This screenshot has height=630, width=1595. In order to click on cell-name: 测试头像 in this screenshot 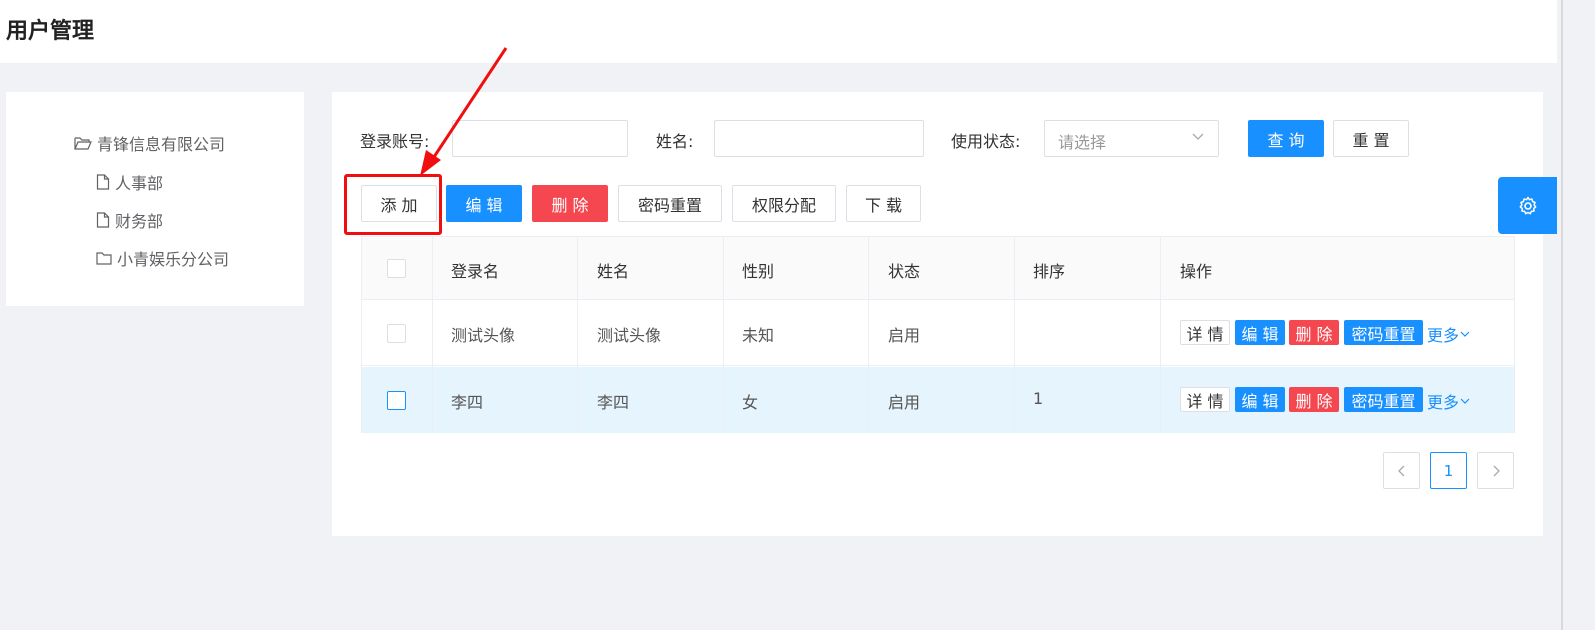, I will do `click(629, 335)`.